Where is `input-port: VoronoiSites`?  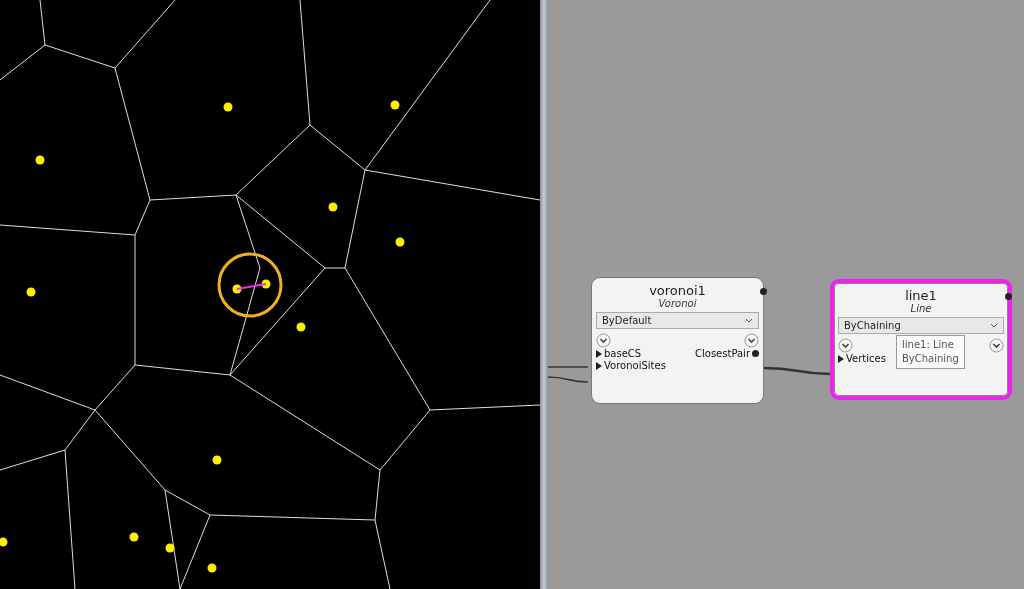 input-port: VoronoiSites is located at coordinates (631, 365).